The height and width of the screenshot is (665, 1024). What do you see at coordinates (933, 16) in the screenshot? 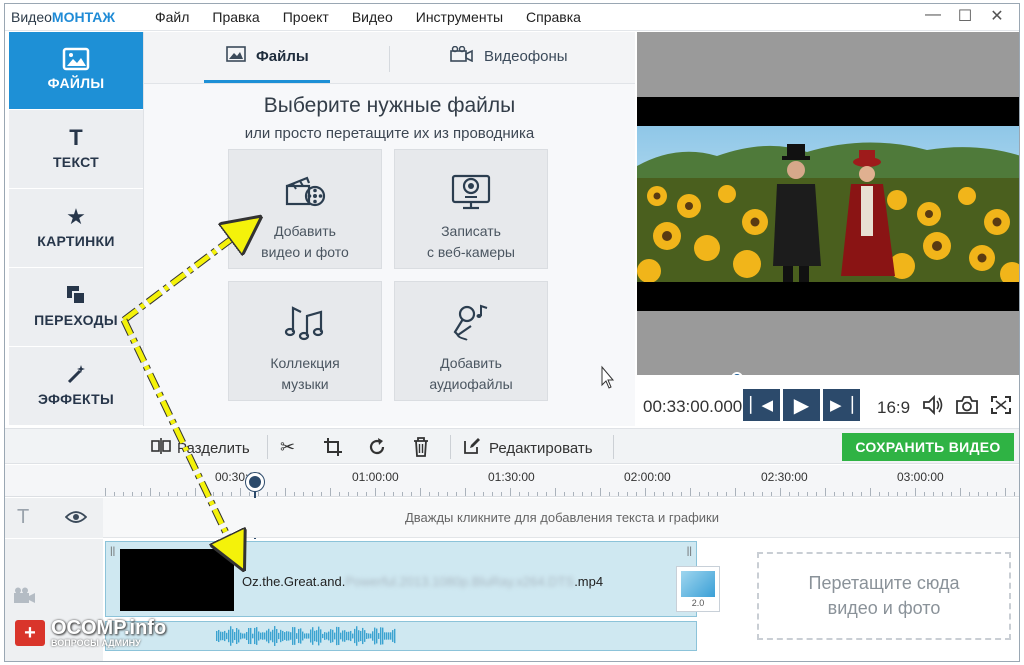
I see `minimize-button: —` at bounding box center [933, 16].